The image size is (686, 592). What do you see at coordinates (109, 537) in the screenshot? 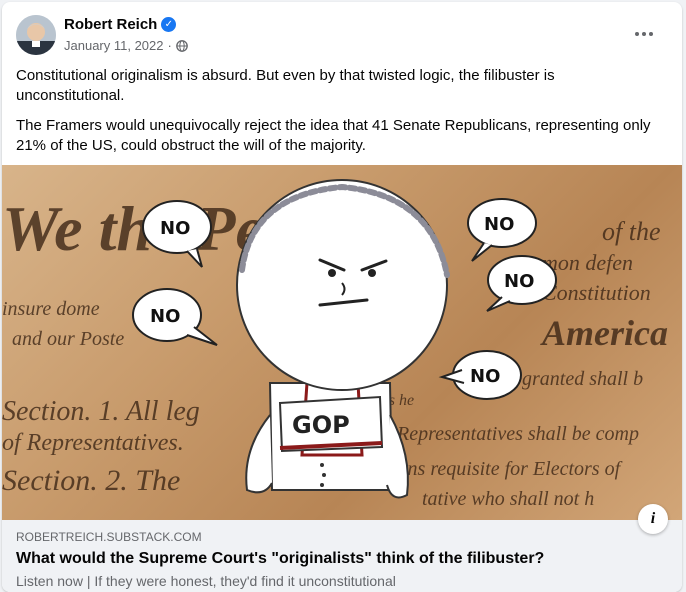
I see `link-domain: ROBERTREICH.SUBSTACK.COM` at bounding box center [109, 537].